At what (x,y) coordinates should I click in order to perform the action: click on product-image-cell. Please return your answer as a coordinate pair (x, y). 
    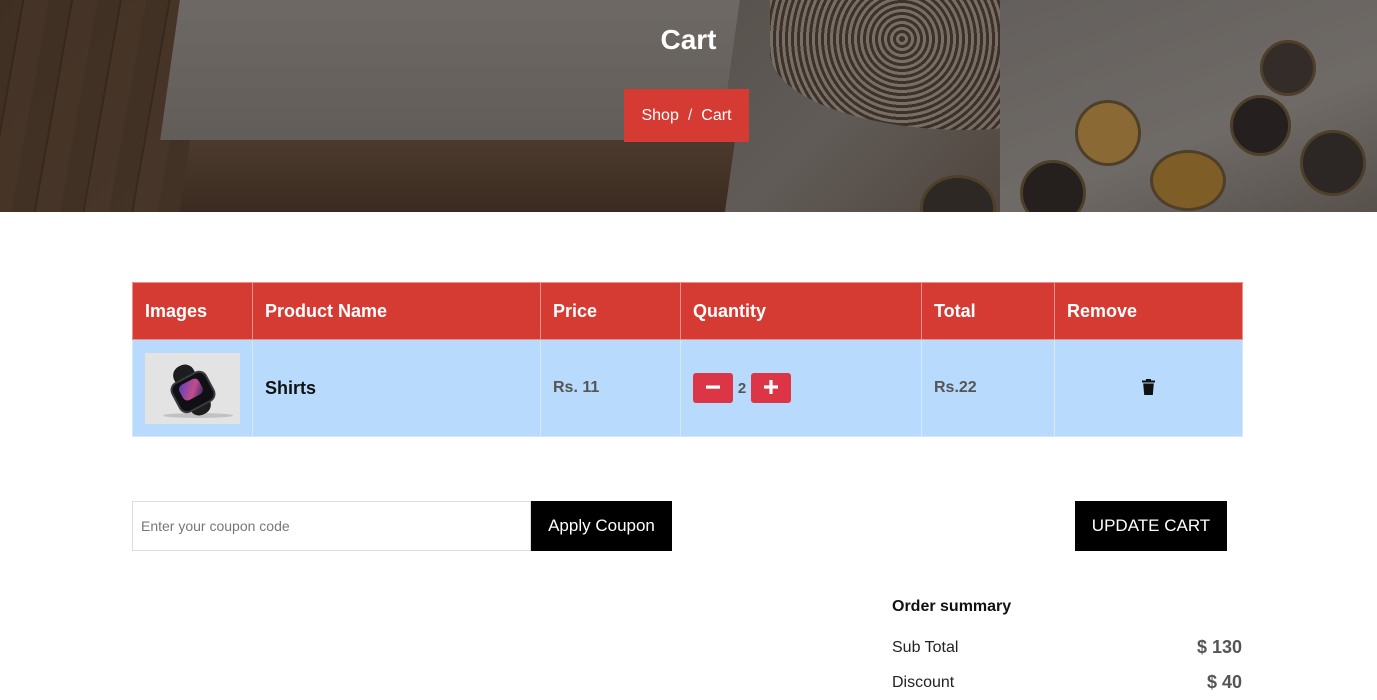
    Looking at the image, I should click on (192, 388).